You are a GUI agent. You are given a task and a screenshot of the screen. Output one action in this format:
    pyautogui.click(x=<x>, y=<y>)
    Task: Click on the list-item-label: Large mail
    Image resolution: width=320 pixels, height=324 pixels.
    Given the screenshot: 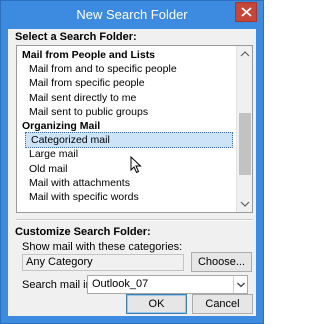 What is the action you would take?
    pyautogui.click(x=54, y=154)
    